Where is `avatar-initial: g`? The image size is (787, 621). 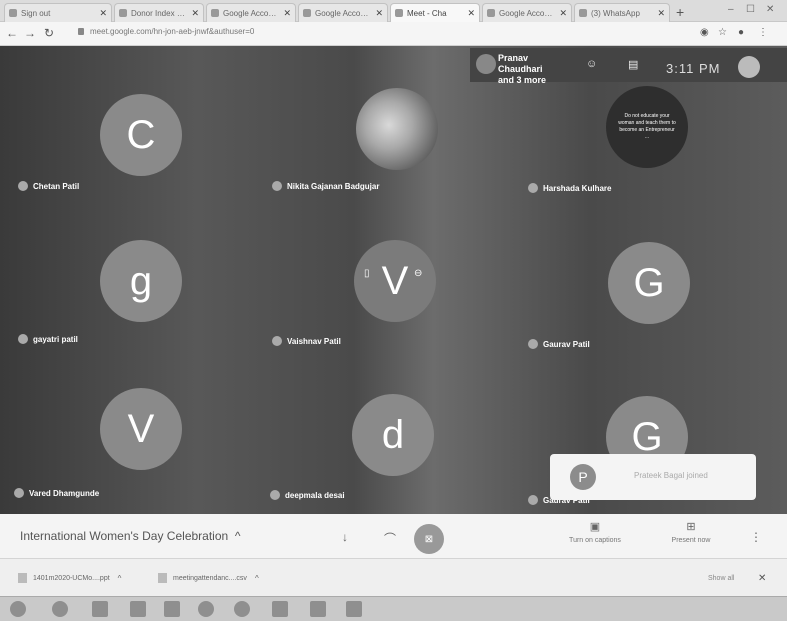
avatar-initial: g is located at coordinates (141, 280).